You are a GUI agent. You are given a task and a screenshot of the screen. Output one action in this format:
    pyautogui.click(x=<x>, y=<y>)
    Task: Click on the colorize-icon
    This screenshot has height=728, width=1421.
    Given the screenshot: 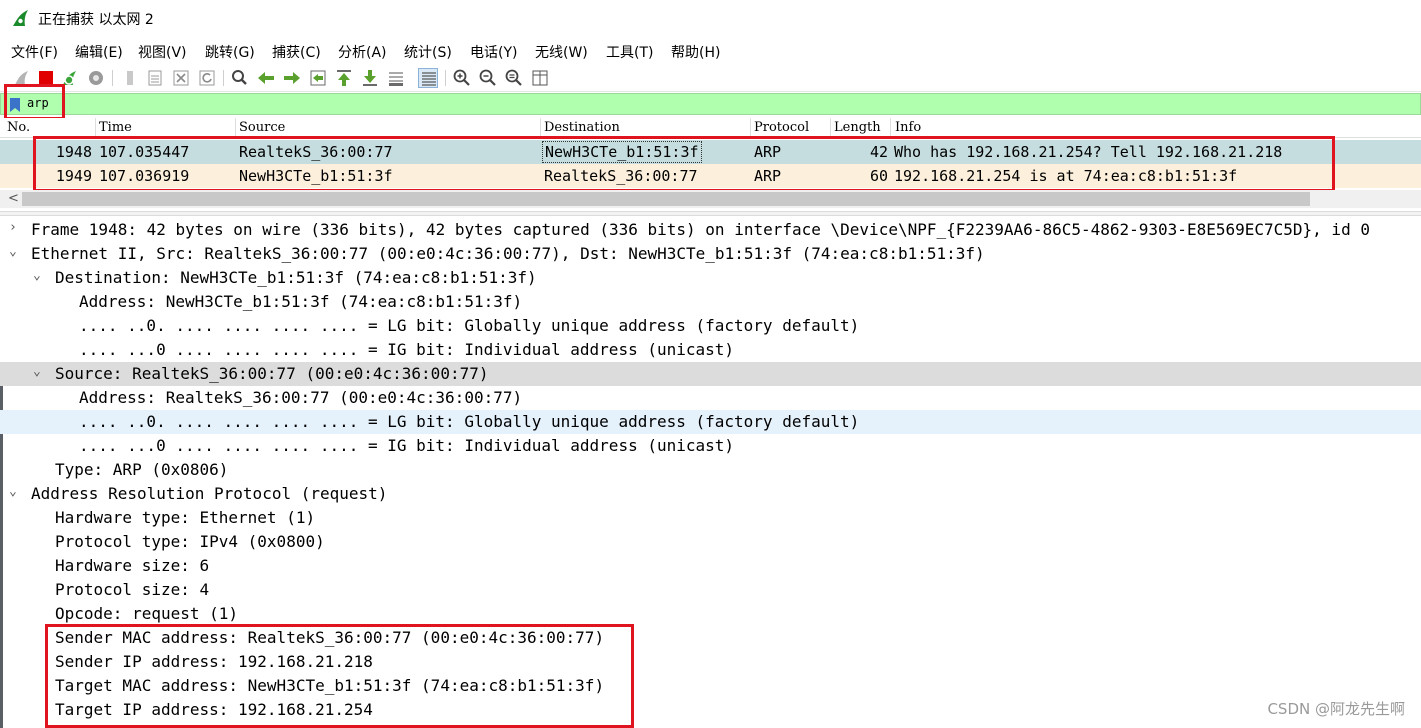 What is the action you would take?
    pyautogui.click(x=428, y=78)
    